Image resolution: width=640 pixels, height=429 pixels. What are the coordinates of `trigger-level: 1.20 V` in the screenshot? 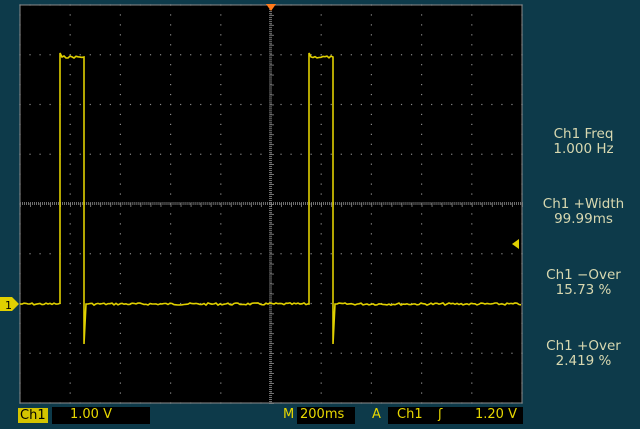 It's located at (496, 415).